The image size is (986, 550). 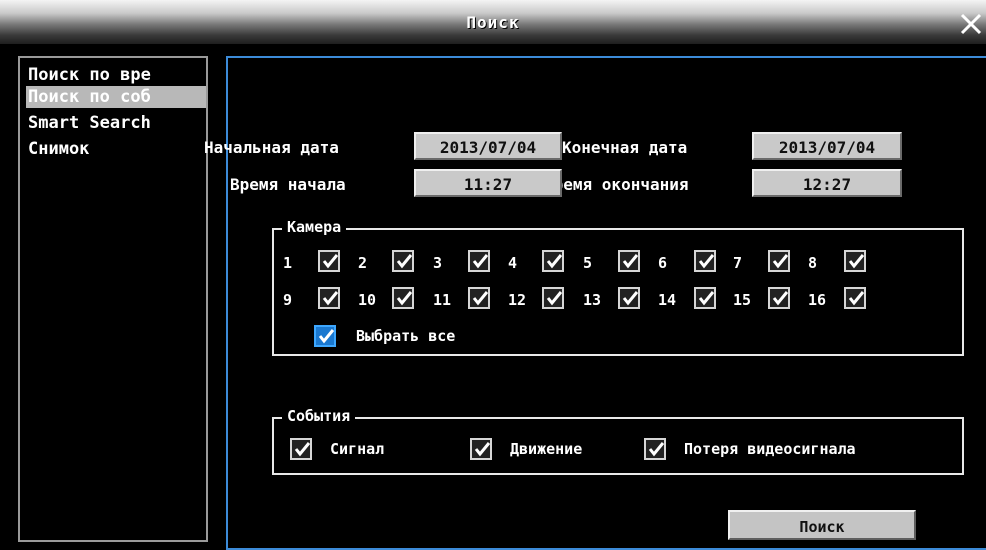 I want to click on select-all-checkbox, so click(x=325, y=336).